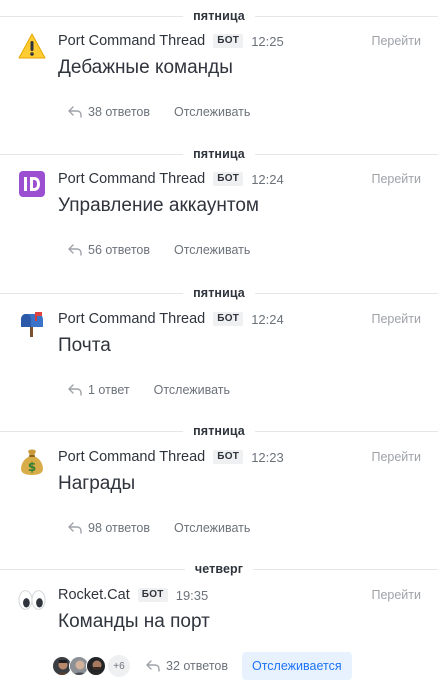  I want to click on message-header: Port Command Thread БОТ 12:25, so click(171, 41).